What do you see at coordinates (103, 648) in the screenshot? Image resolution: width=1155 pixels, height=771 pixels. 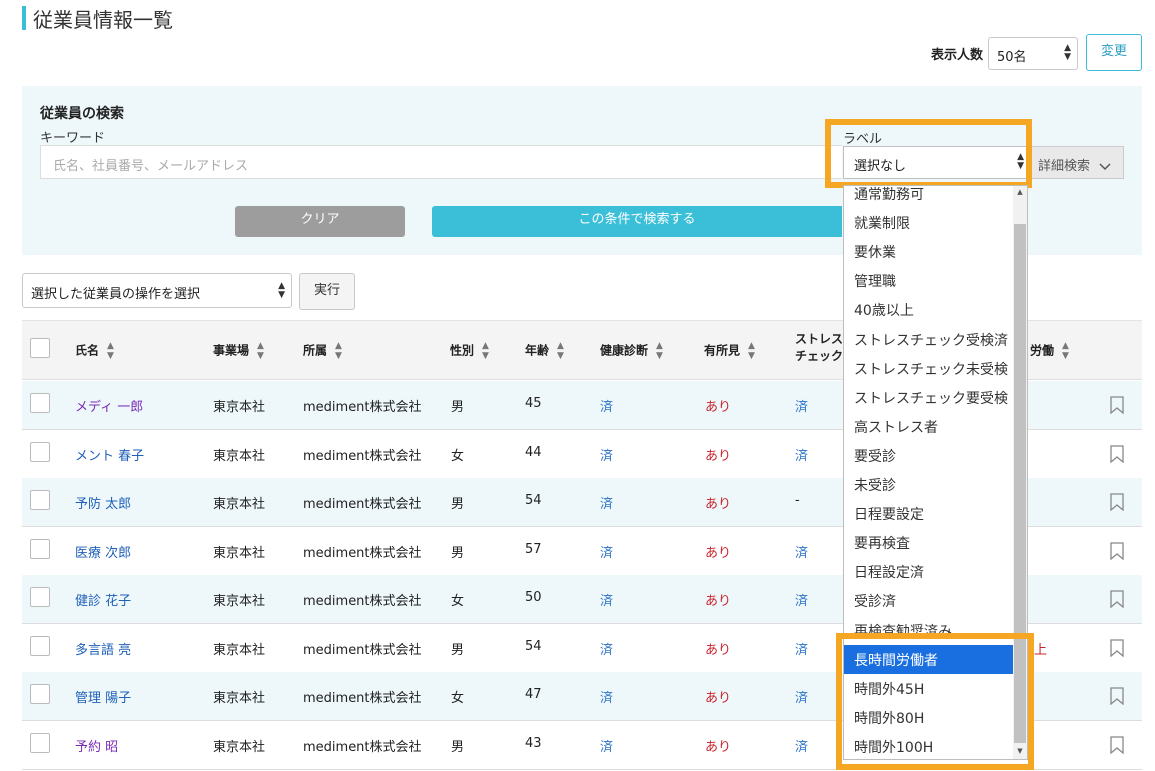 I see `employee-name-link: 多言語 亮` at bounding box center [103, 648].